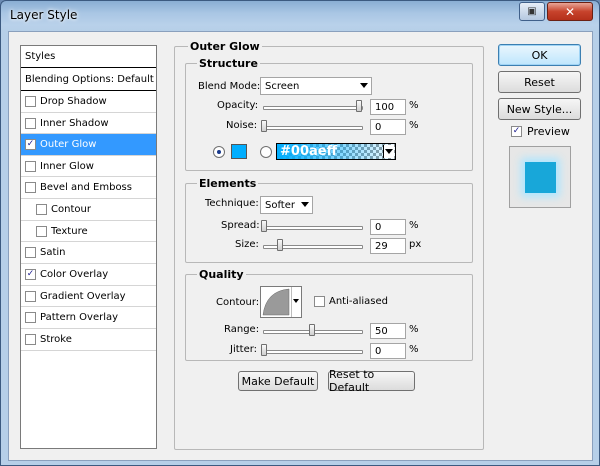 This screenshot has height=466, width=600. I want to click on elements-title: Elements, so click(228, 183).